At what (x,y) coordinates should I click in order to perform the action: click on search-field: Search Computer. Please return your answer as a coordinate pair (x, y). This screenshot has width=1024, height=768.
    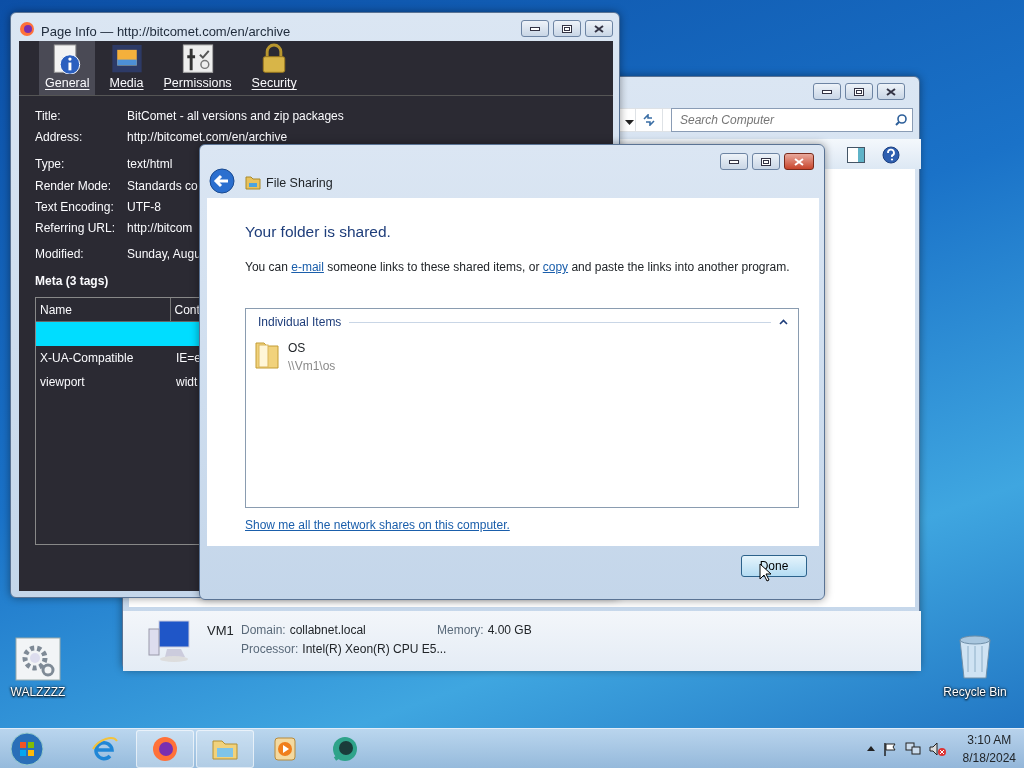
    Looking at the image, I should click on (792, 120).